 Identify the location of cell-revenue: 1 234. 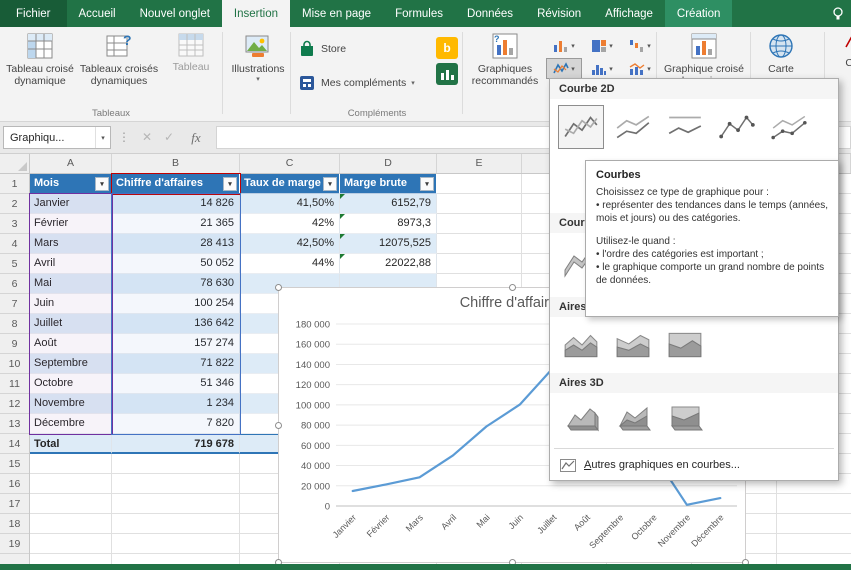
(176, 404).